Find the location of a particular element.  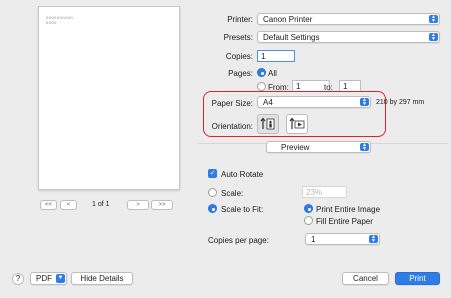

portrait-orientation-icon is located at coordinates (267, 123).